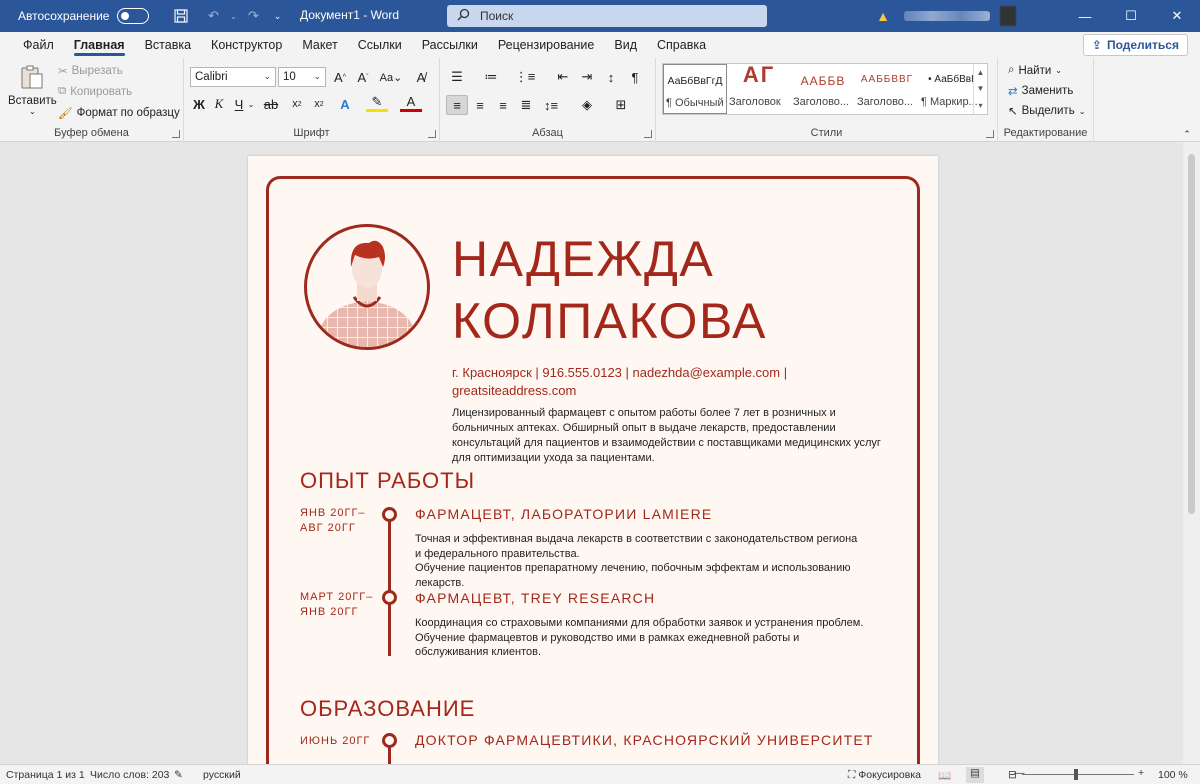 Image resolution: width=1200 pixels, height=784 pixels. What do you see at coordinates (133, 16) in the screenshot?
I see `autosave-toggle` at bounding box center [133, 16].